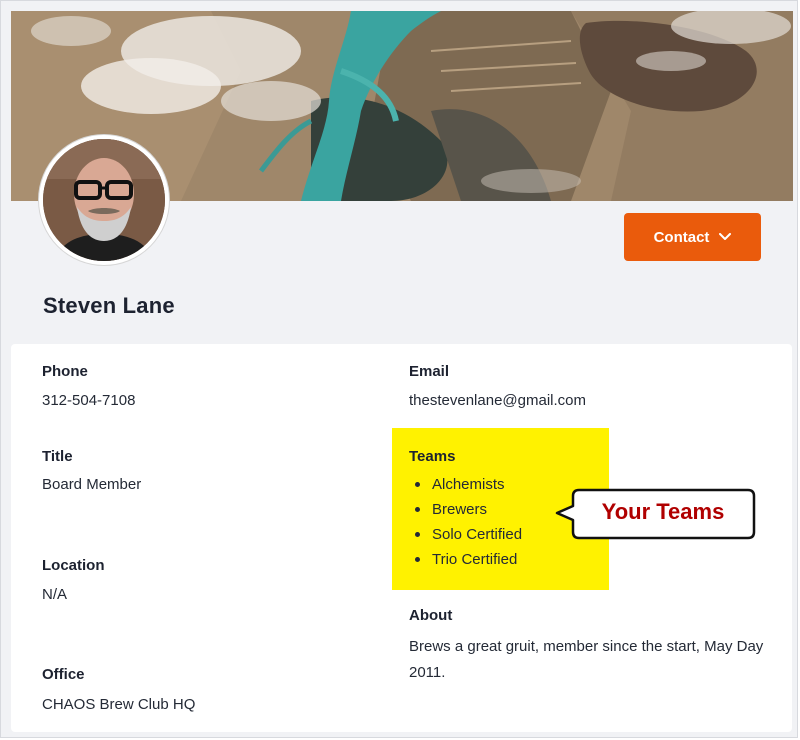 This screenshot has height=740, width=800. I want to click on title-value: Board Member, so click(92, 484).